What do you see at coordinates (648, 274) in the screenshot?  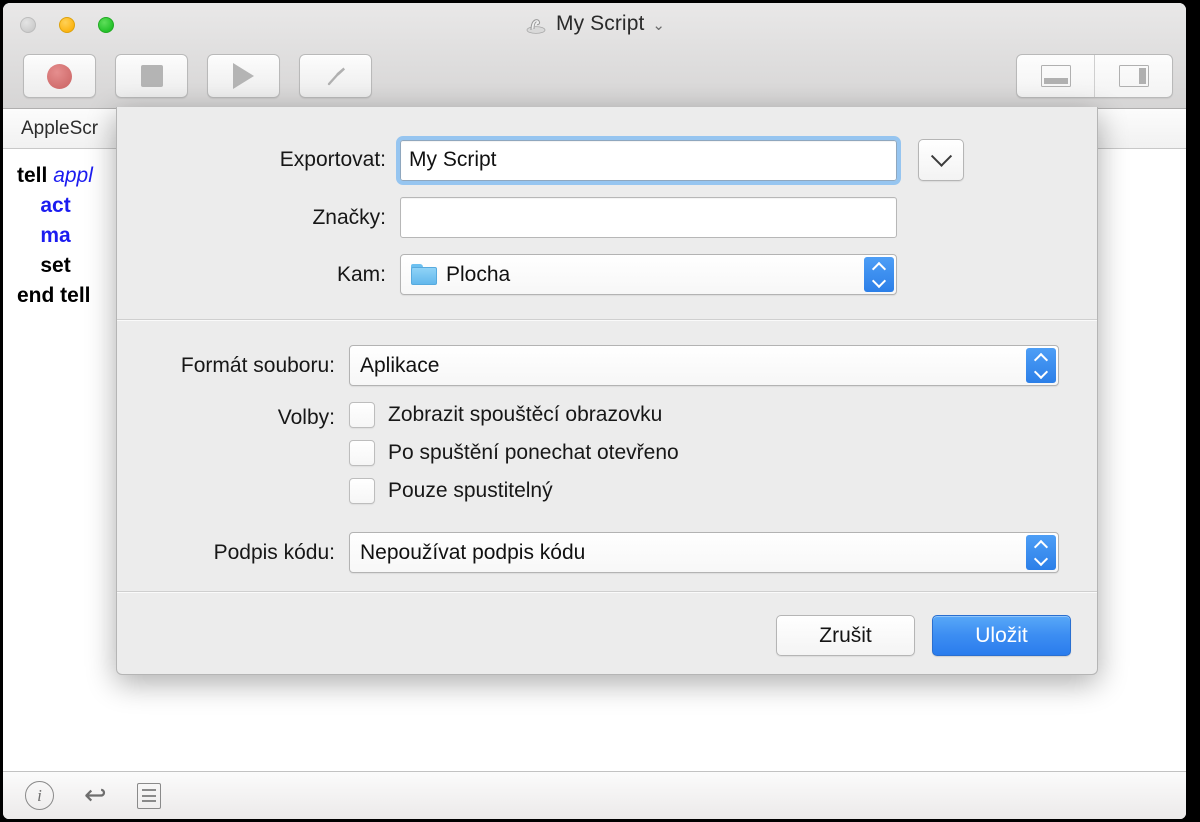 I see `where-popup-button: Plocha` at bounding box center [648, 274].